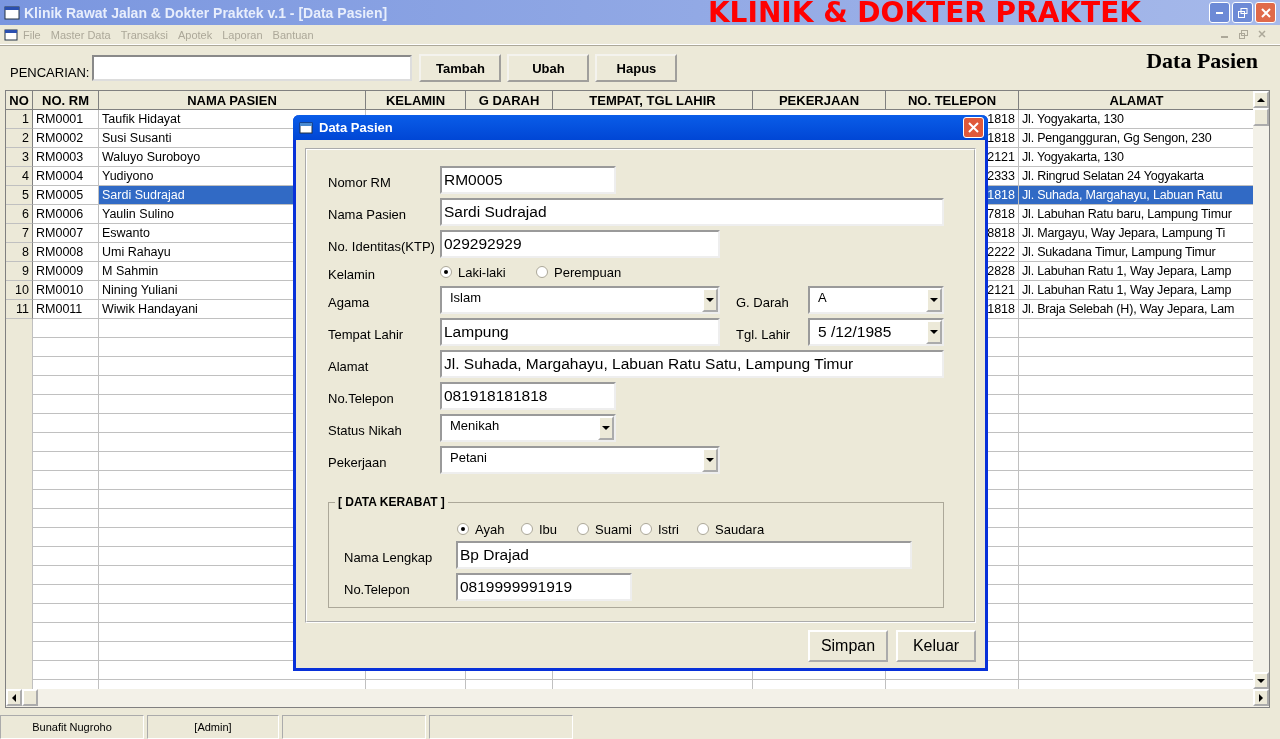 The image size is (1280, 739). I want to click on row-number: 9, so click(19, 271).